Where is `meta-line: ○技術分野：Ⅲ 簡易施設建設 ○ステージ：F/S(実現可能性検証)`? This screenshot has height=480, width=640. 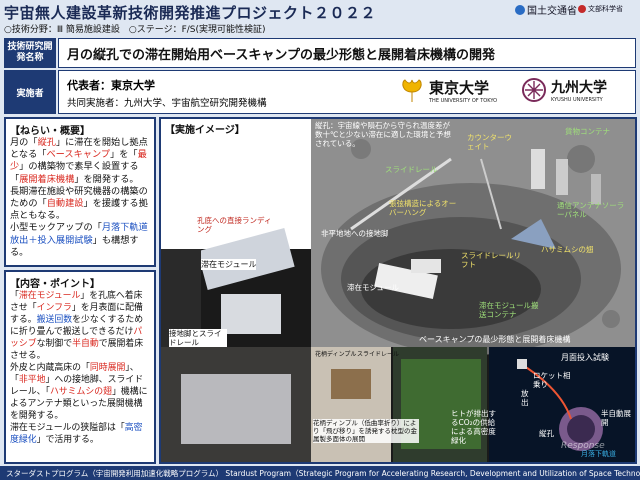
meta-line: ○技術分野：Ⅲ 簡易施設建設 ○ステージ：F/S(実現可能性検証) is located at coordinates (135, 30).